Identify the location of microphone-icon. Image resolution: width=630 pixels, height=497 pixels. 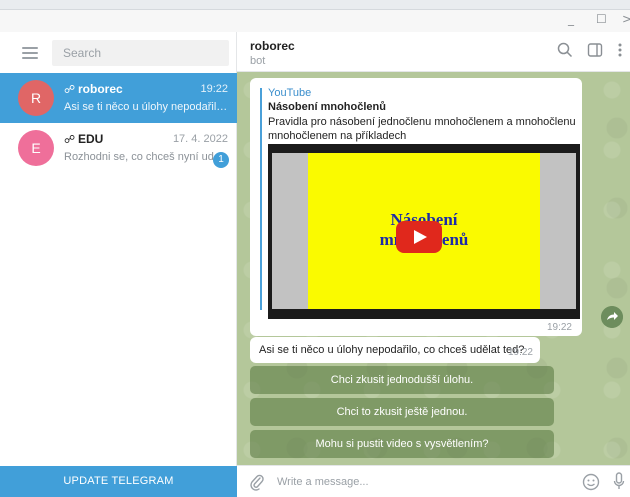
(619, 482).